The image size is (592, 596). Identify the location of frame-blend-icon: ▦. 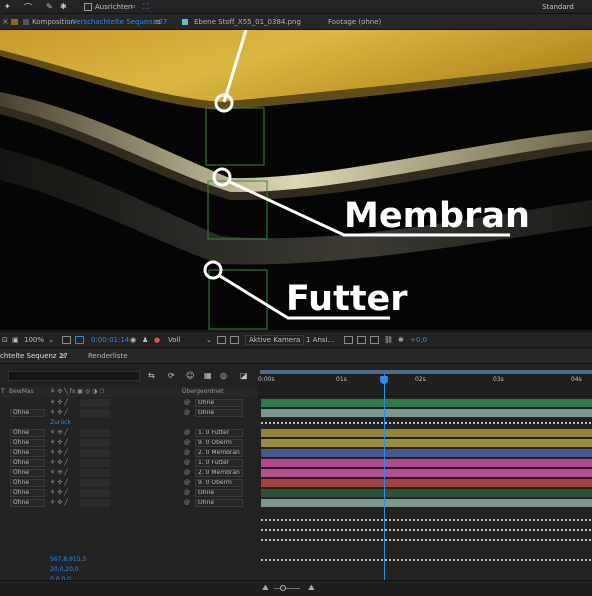
(208, 375).